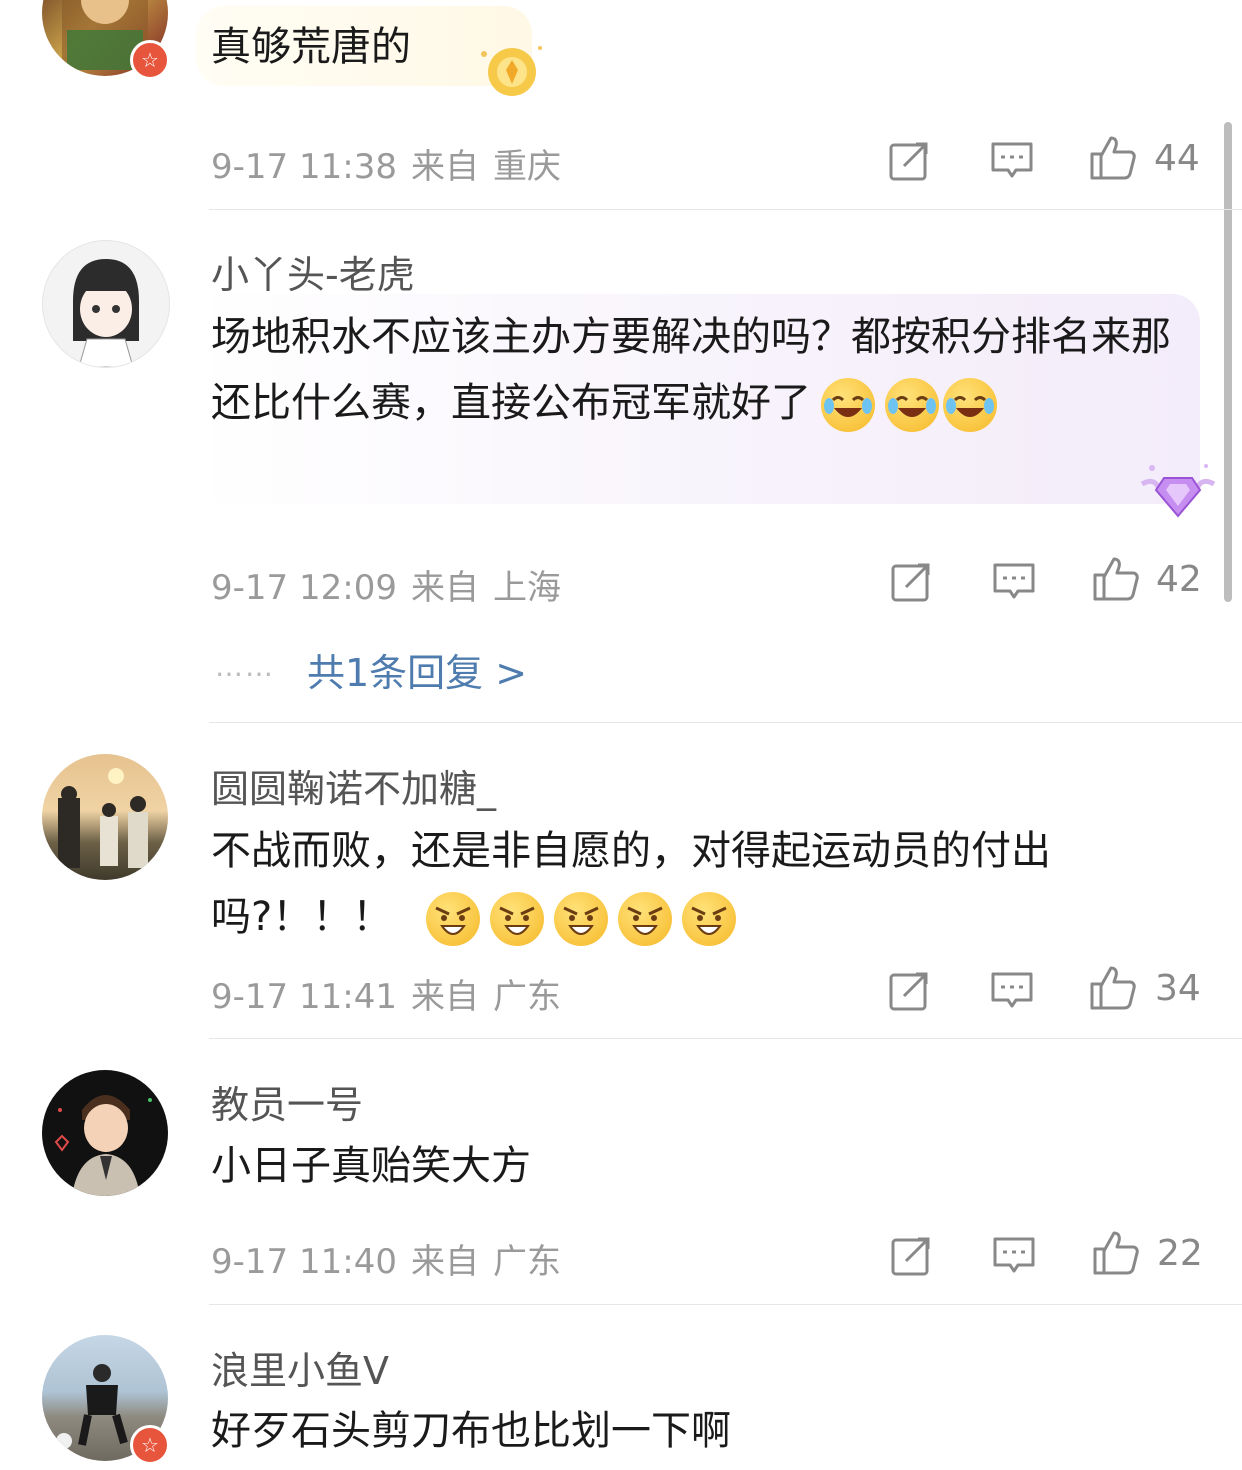 The width and height of the screenshot is (1242, 1470). I want to click on comment-meta: 9-17 11:38 来自 重庆, so click(393, 163).